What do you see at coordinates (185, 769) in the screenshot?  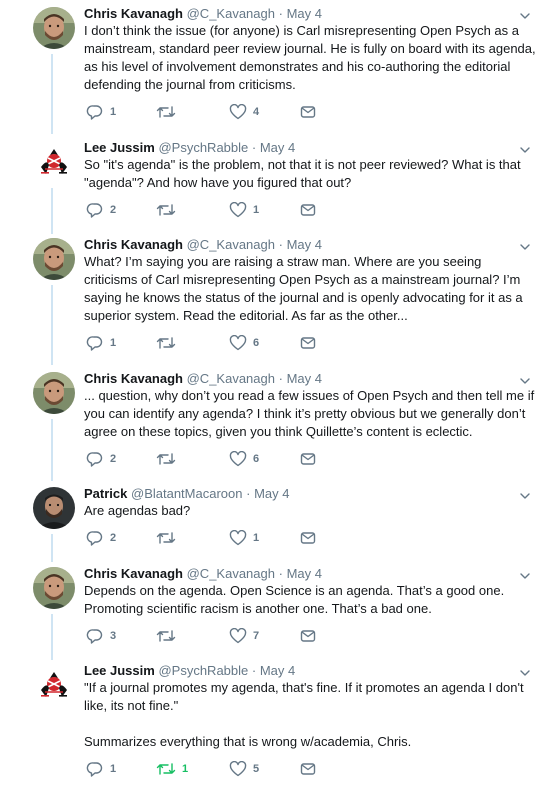 I see `retweet-count: 1` at bounding box center [185, 769].